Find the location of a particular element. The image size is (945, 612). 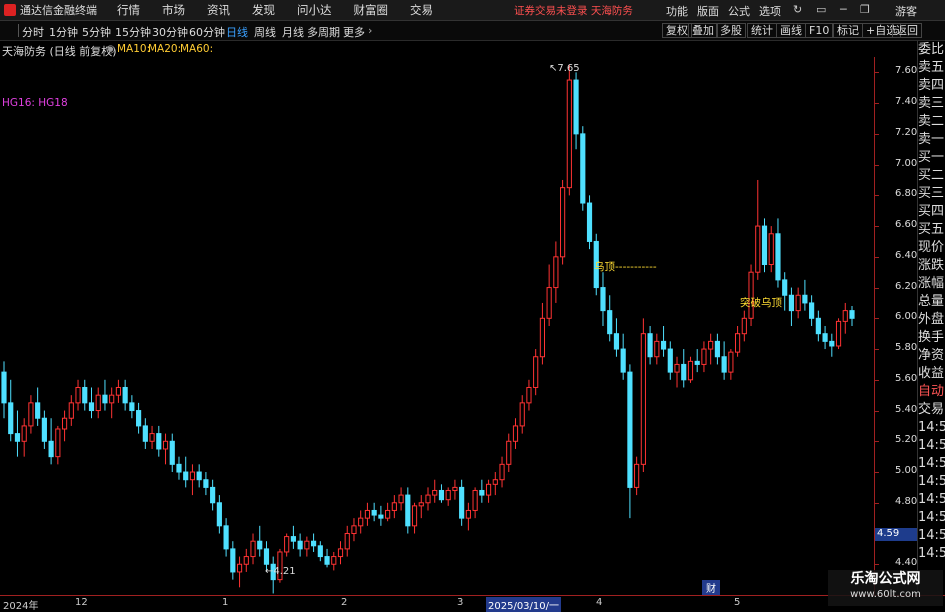

menu-item-zixun: 资讯 is located at coordinates (218, 10).